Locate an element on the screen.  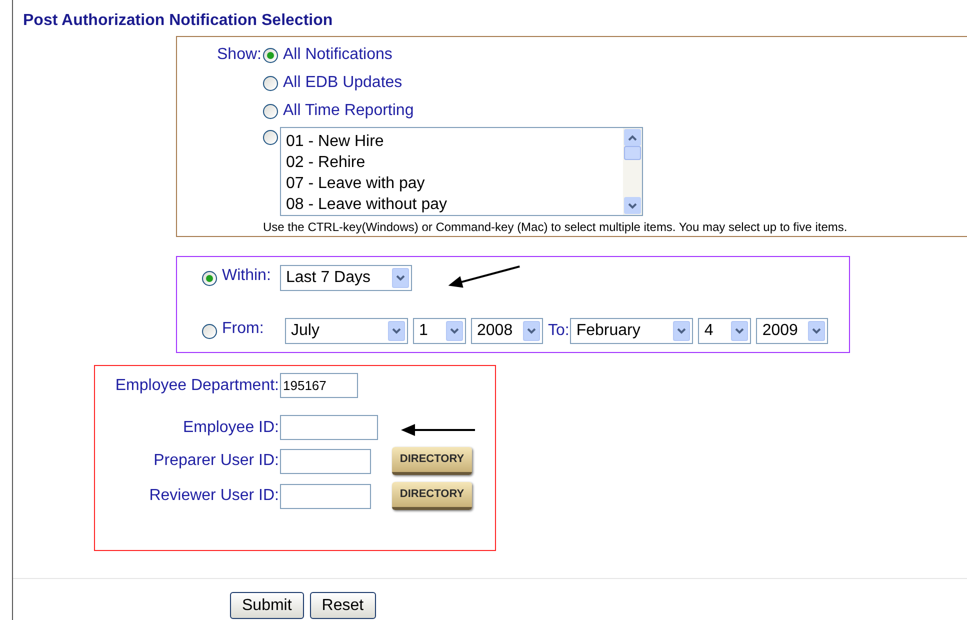
selection-hint: Use the CTRL-key(Windows) or Command-key (Mac) to select multiple items. You may select up to five items. is located at coordinates (555, 227).